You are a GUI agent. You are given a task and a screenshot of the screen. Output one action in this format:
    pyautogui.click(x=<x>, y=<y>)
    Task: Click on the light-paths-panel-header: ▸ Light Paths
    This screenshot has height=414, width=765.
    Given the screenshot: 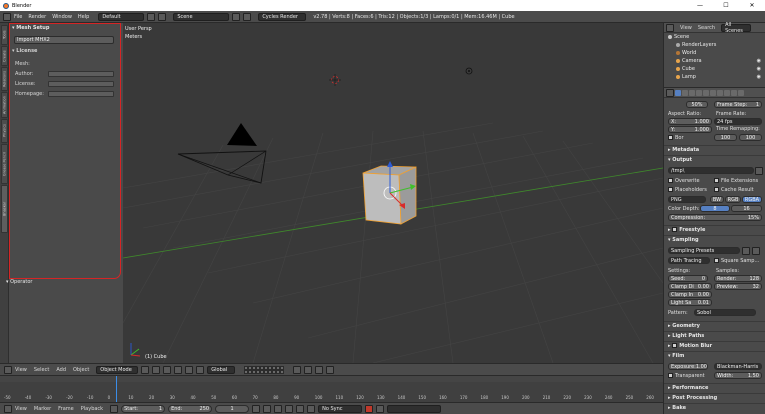 What is the action you would take?
    pyautogui.click(x=686, y=336)
    